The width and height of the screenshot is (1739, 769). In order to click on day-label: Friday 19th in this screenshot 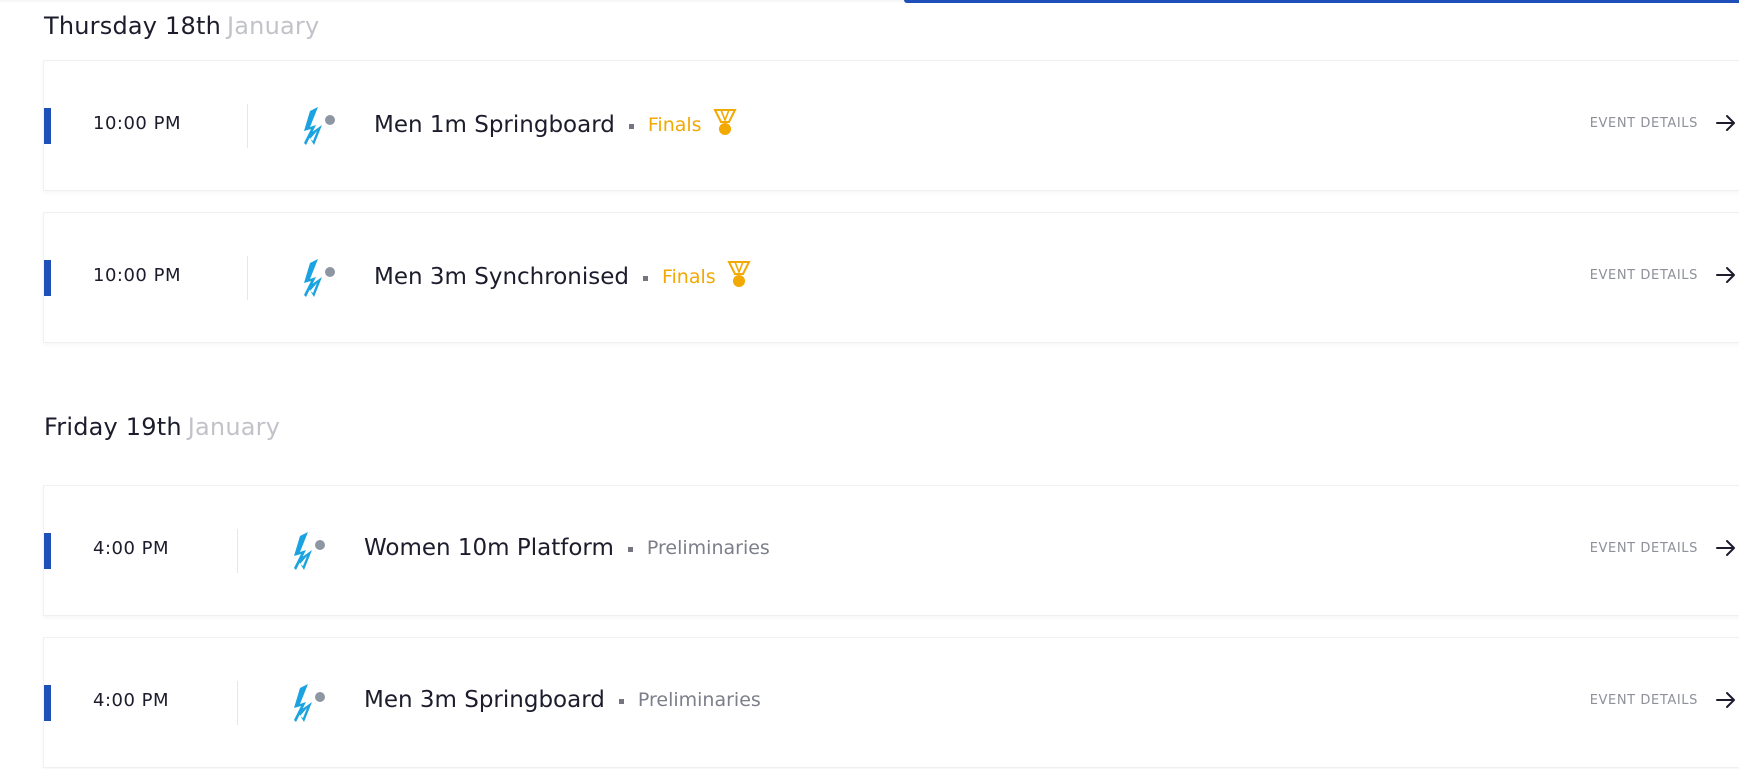, I will do `click(113, 427)`.